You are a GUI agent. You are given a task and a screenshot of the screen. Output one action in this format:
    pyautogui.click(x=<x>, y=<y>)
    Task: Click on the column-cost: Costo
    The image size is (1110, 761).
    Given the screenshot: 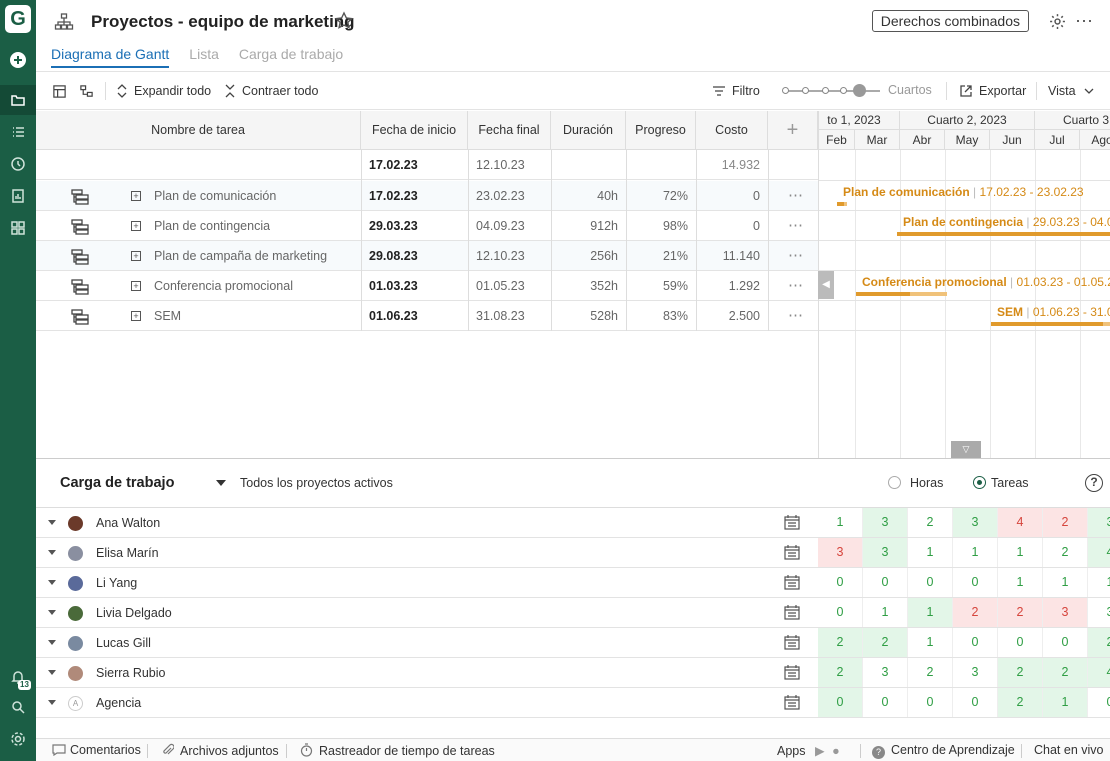 What is the action you would take?
    pyautogui.click(x=732, y=130)
    